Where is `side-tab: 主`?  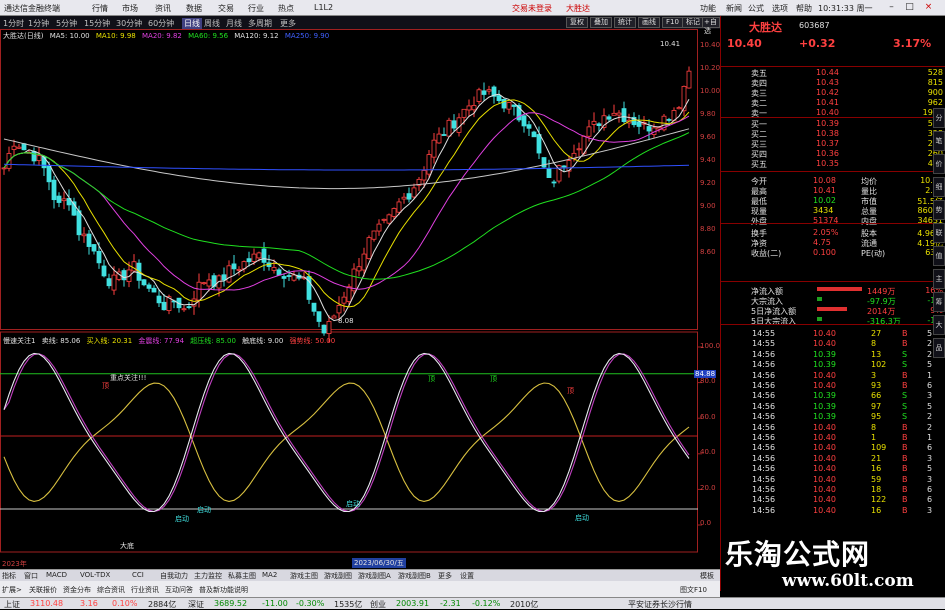 side-tab: 主 is located at coordinates (939, 279).